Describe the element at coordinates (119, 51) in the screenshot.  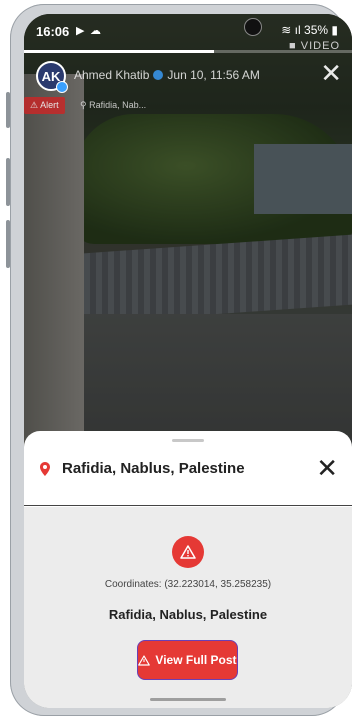
I see `progress-fill` at that location.